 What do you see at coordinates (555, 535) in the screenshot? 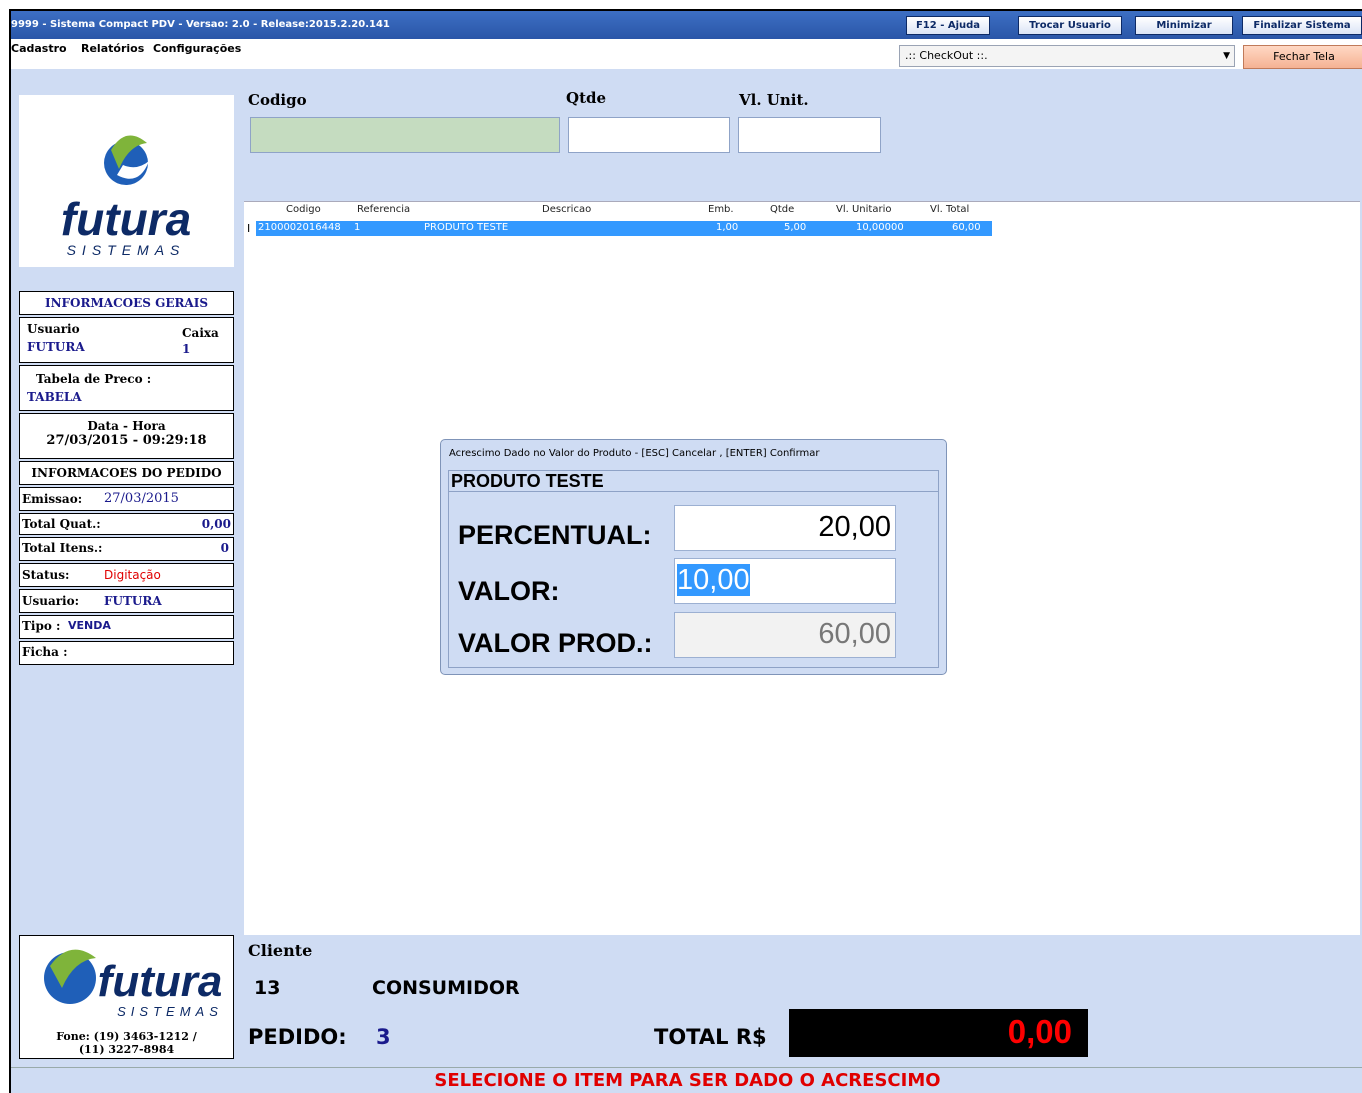
I see `percentual-label: PERCENTUAL:` at bounding box center [555, 535].